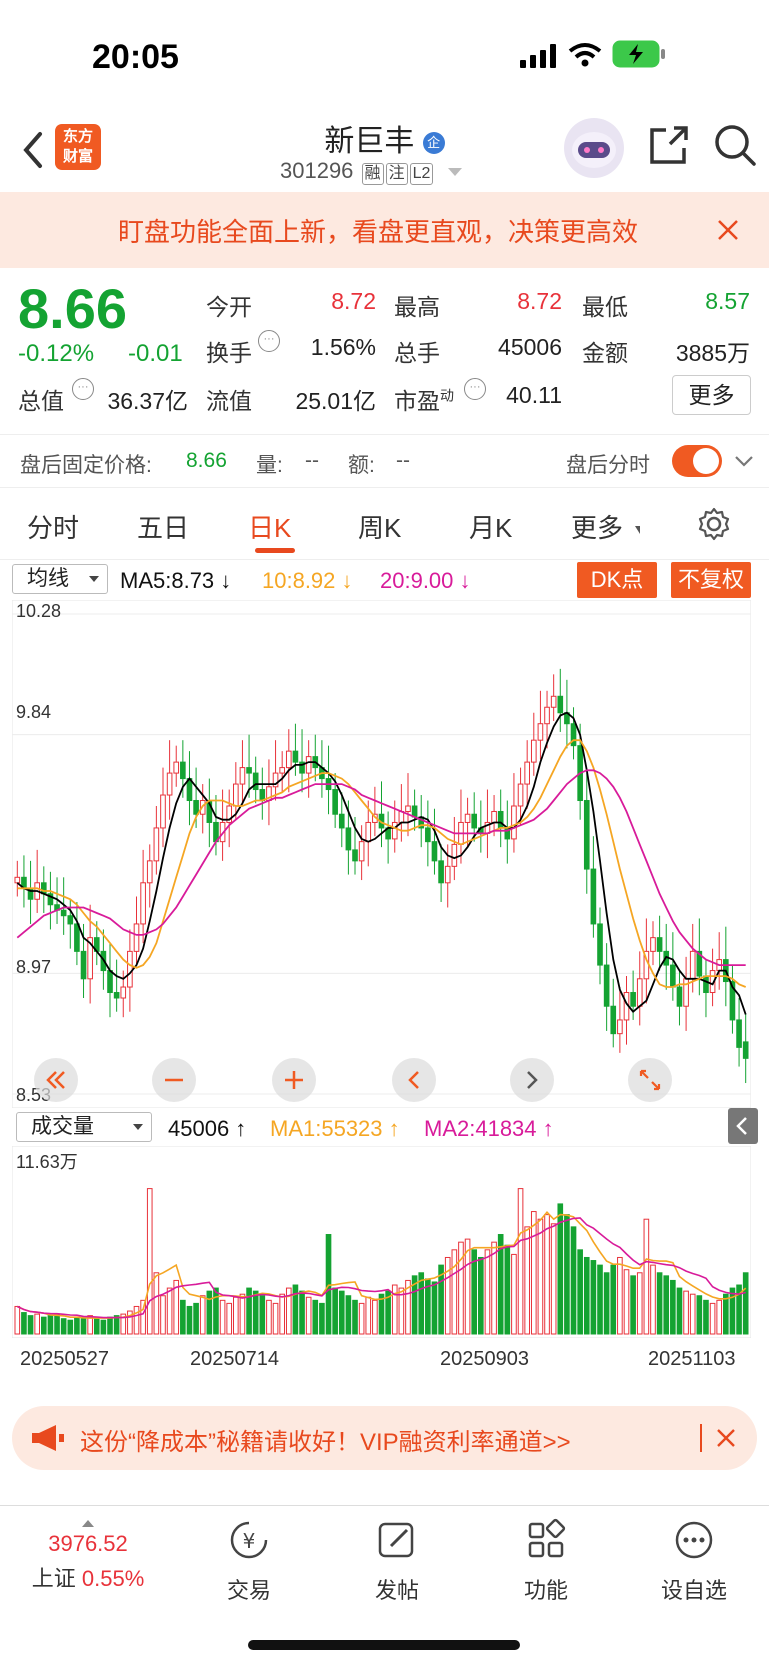 This screenshot has height=1665, width=769. What do you see at coordinates (692, 1359) in the screenshot?
I see `x-tick-4: 20251103` at bounding box center [692, 1359].